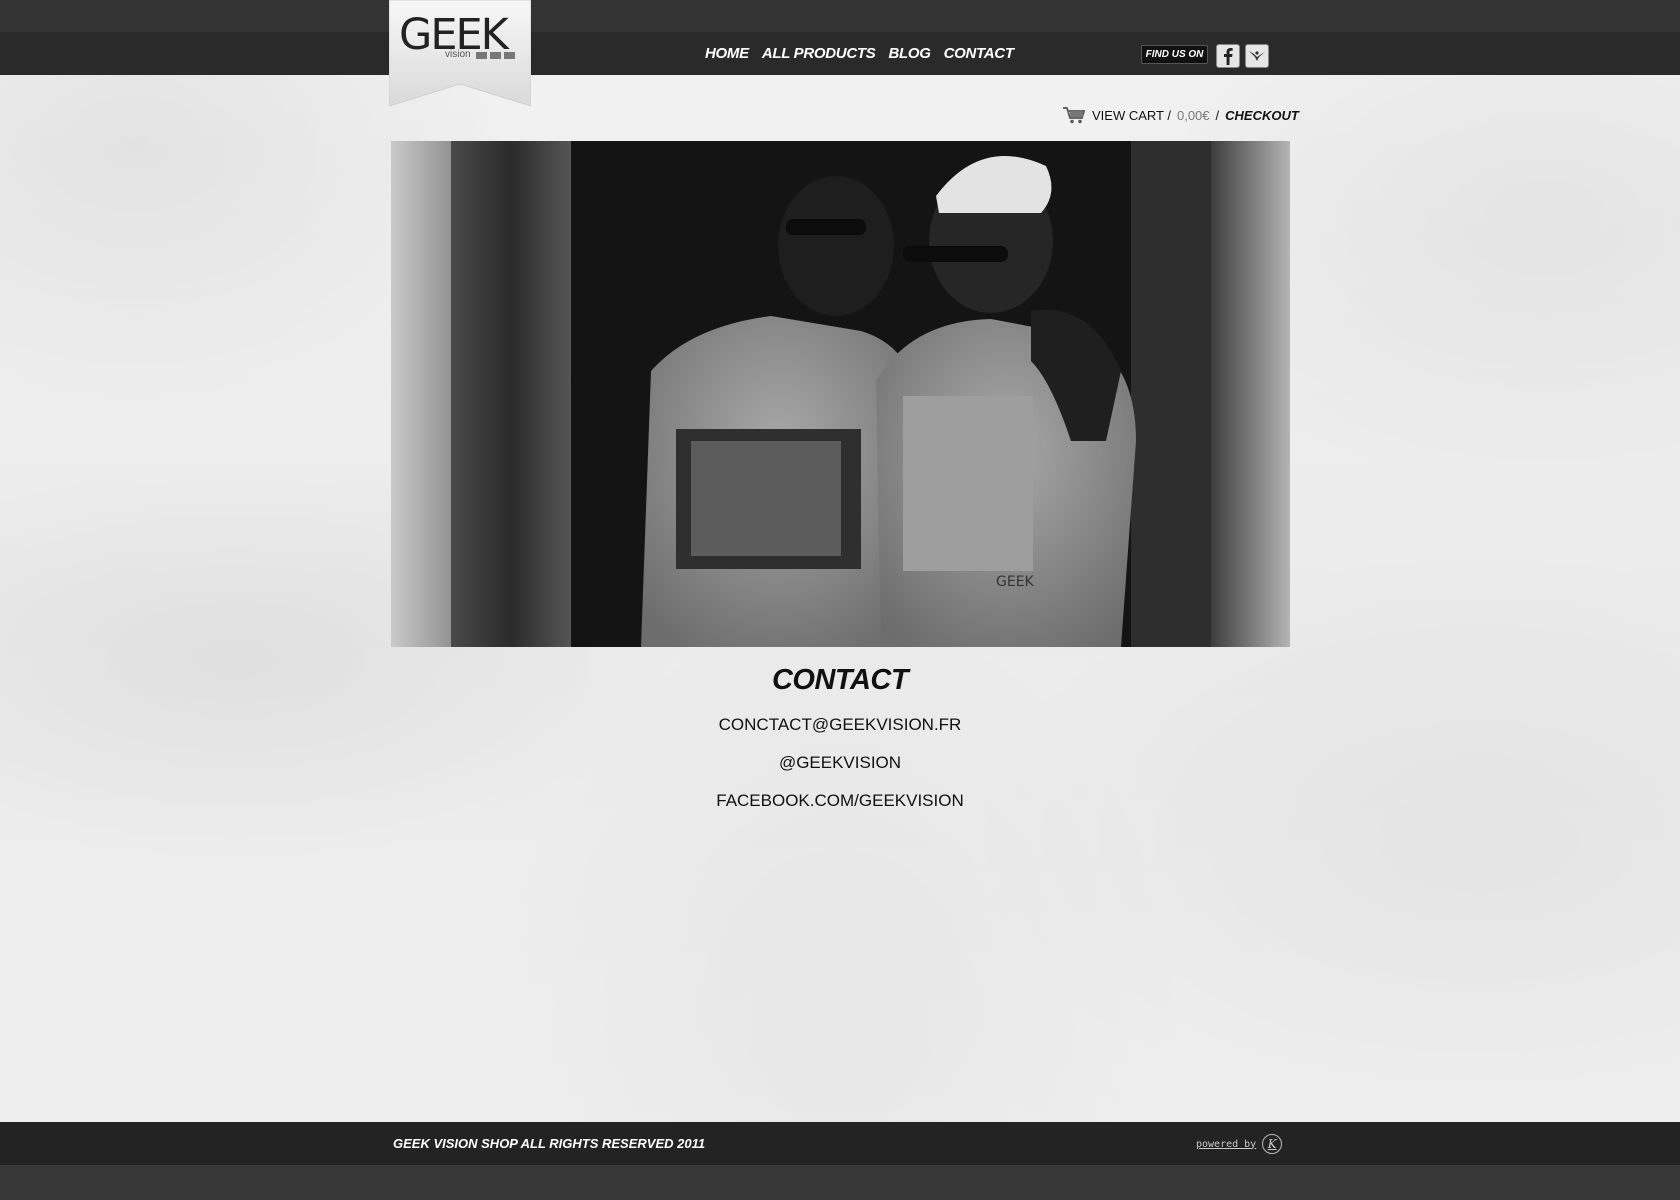 Image resolution: width=1680 pixels, height=1200 pixels. I want to click on find-us-badge: FIND US ON, so click(1174, 54).